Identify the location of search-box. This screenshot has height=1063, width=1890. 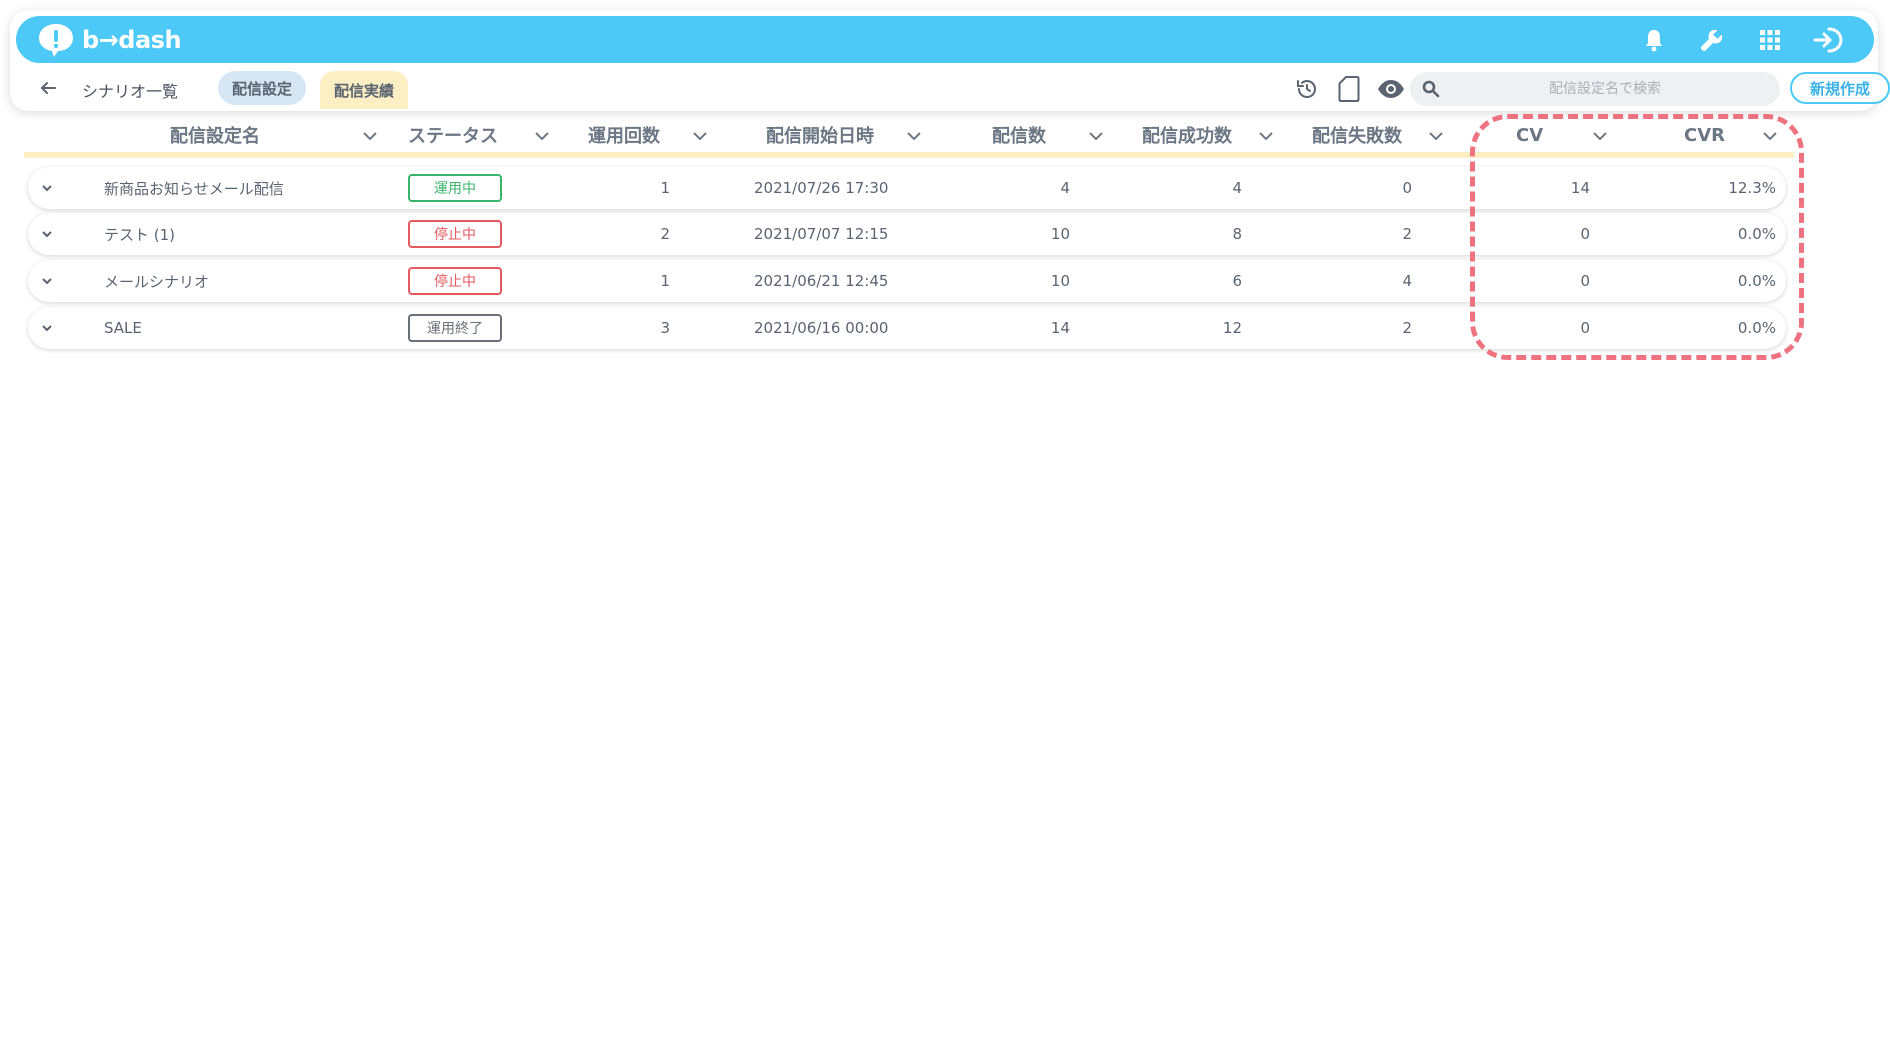
(1595, 89).